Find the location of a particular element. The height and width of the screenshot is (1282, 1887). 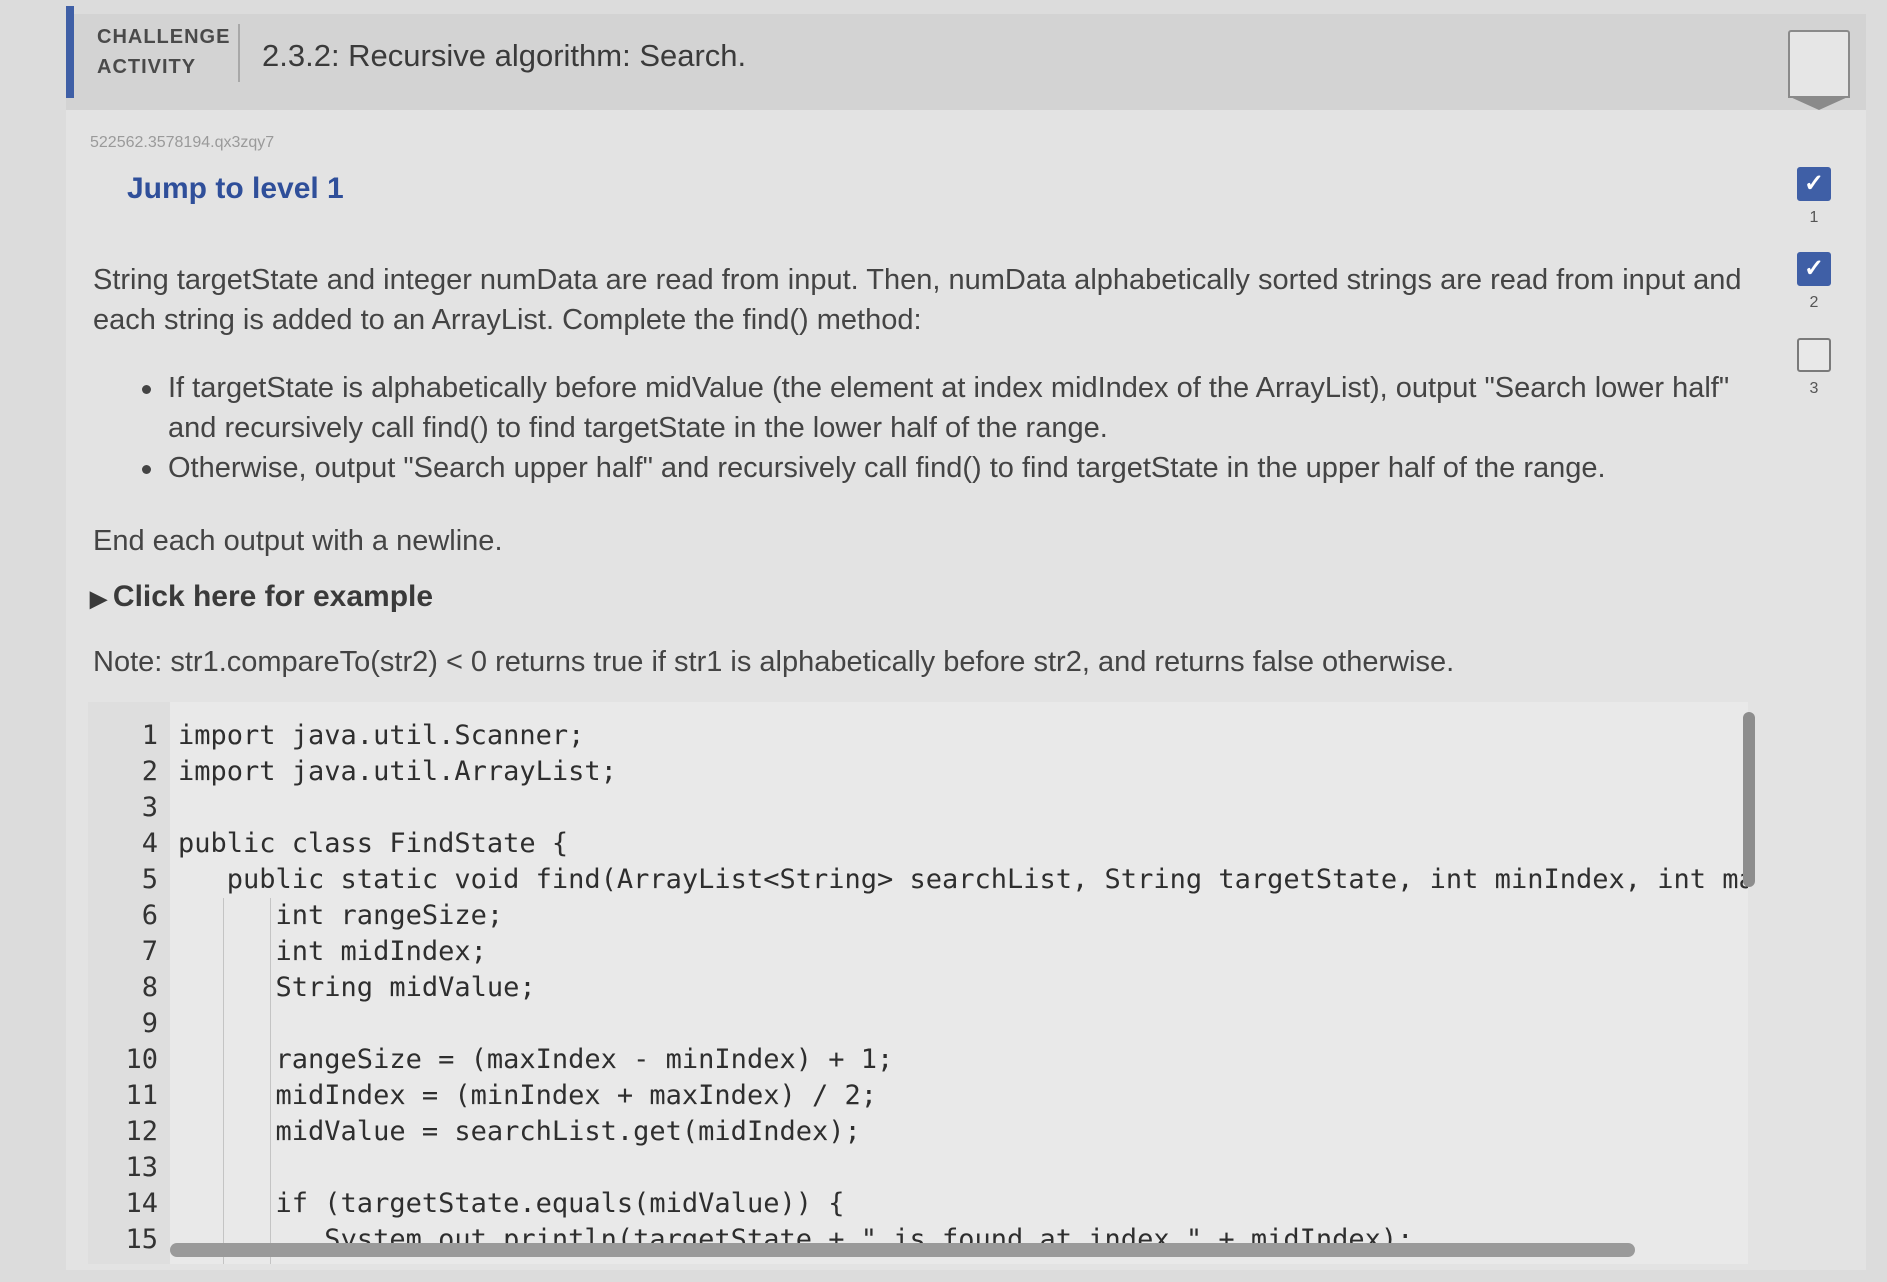

code-text: String midValue; is located at coordinates (357, 987).